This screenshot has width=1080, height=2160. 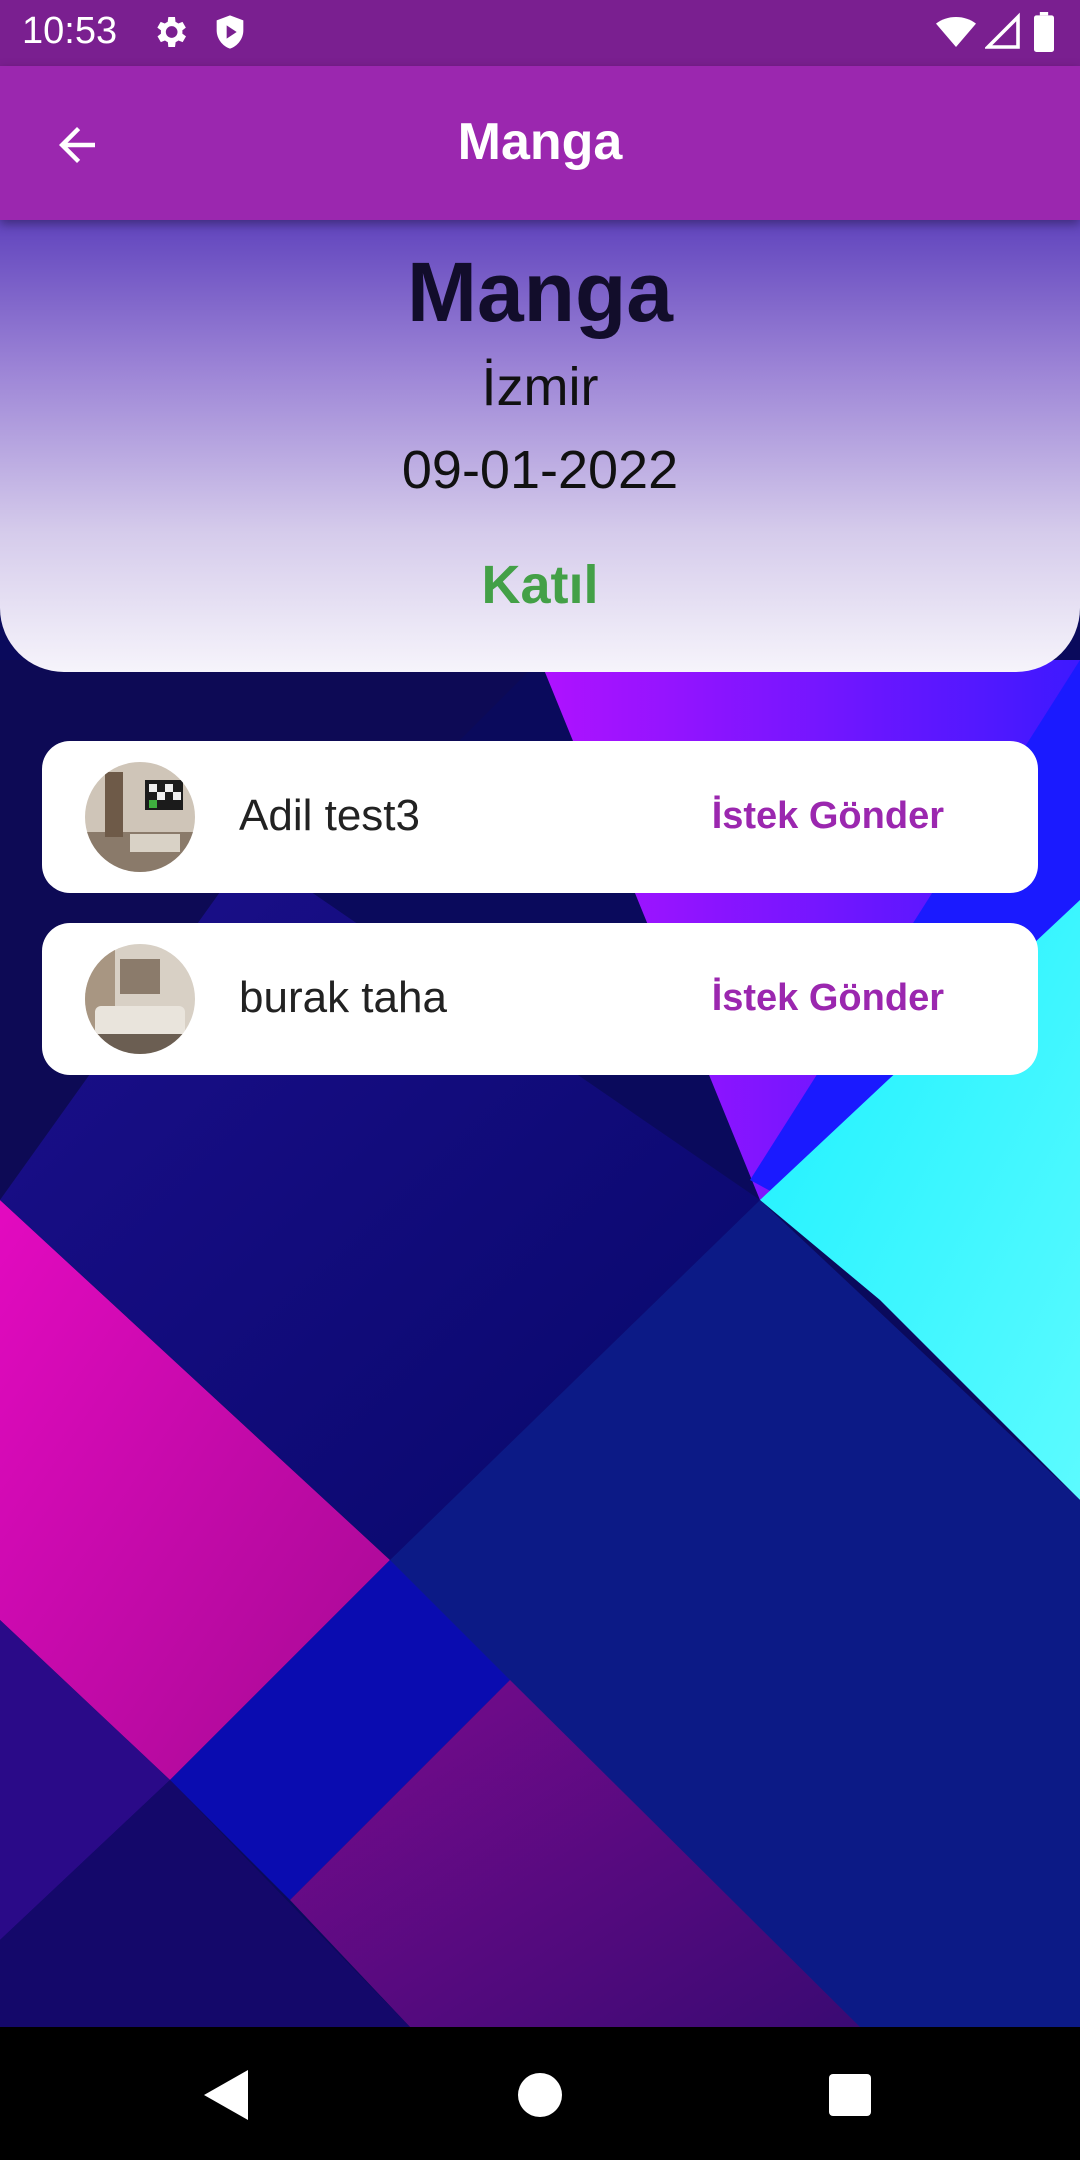 I want to click on list-item: burak taha İstek Gönder, so click(x=540, y=999).